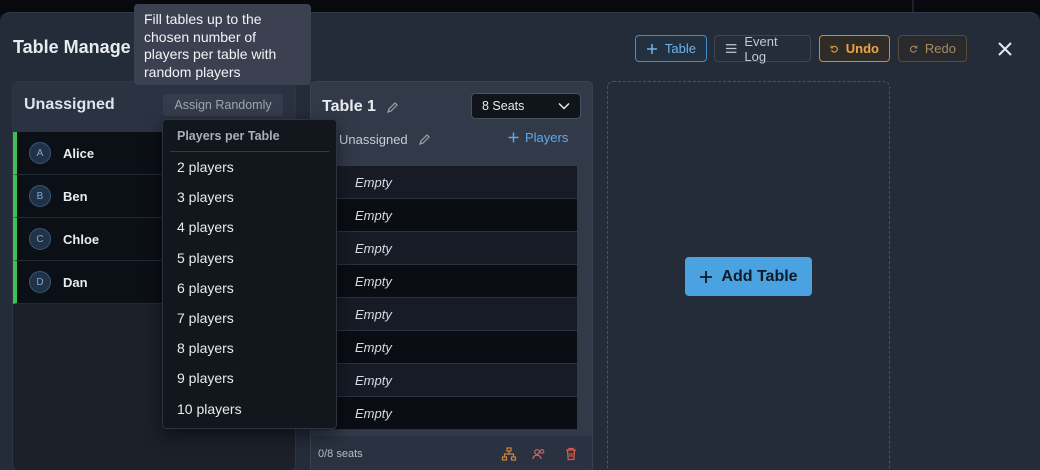 Image resolution: width=1040 pixels, height=470 pixels. Describe the element at coordinates (40, 196) in the screenshot. I see `avatar: B` at that location.